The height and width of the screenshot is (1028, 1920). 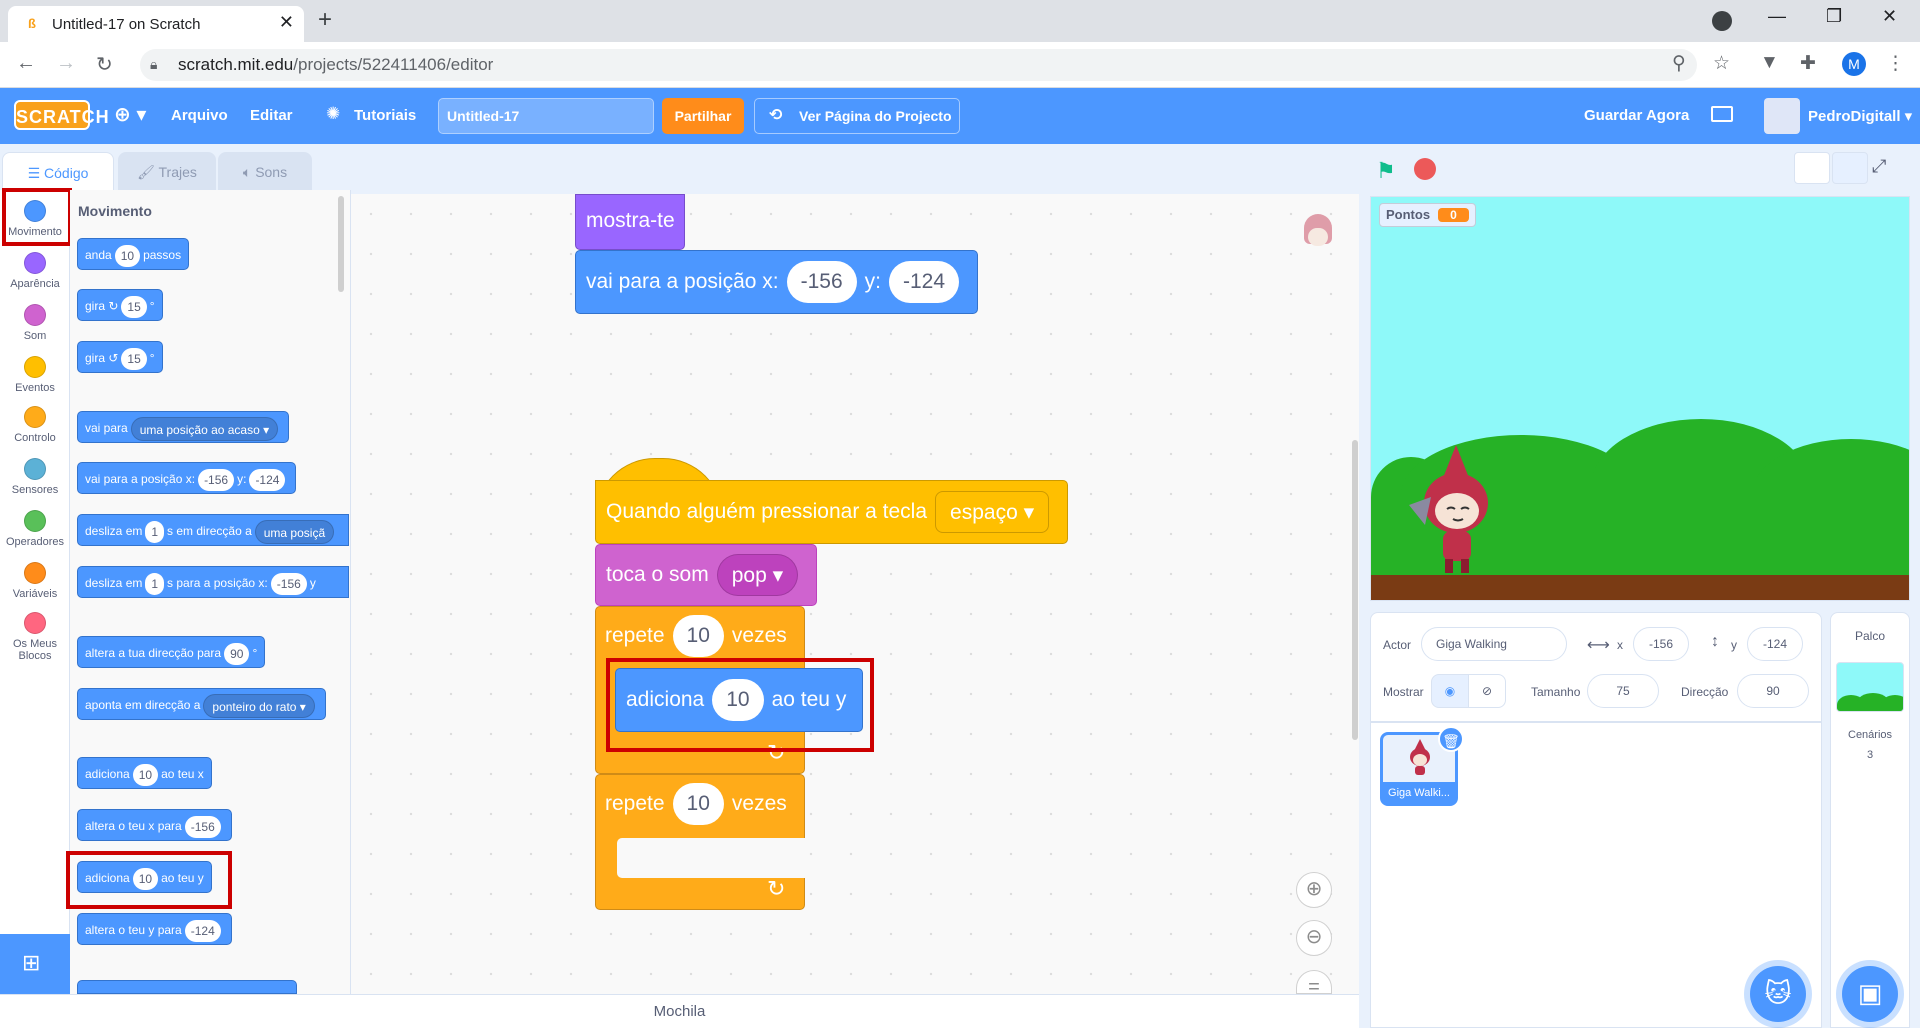 I want to click on backpack-bar: Mochila, so click(x=679, y=1011).